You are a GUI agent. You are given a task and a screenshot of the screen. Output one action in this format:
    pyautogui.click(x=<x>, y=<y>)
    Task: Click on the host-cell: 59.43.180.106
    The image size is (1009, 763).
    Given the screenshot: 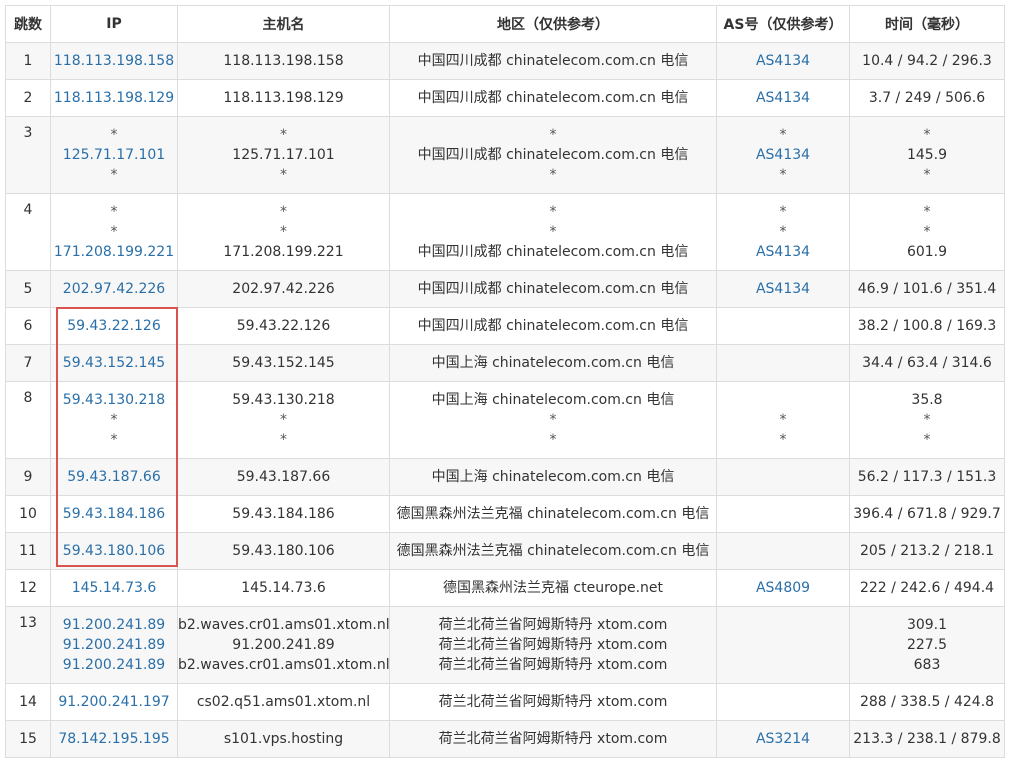 What is the action you would take?
    pyautogui.click(x=283, y=551)
    